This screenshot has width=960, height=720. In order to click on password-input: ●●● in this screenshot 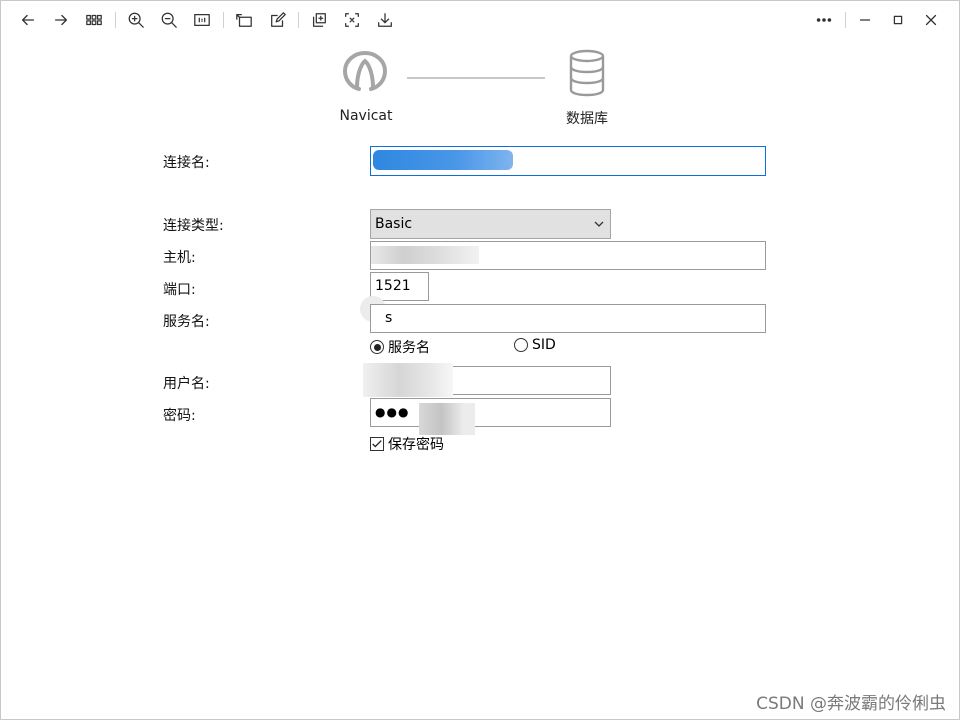, I will do `click(490, 416)`.